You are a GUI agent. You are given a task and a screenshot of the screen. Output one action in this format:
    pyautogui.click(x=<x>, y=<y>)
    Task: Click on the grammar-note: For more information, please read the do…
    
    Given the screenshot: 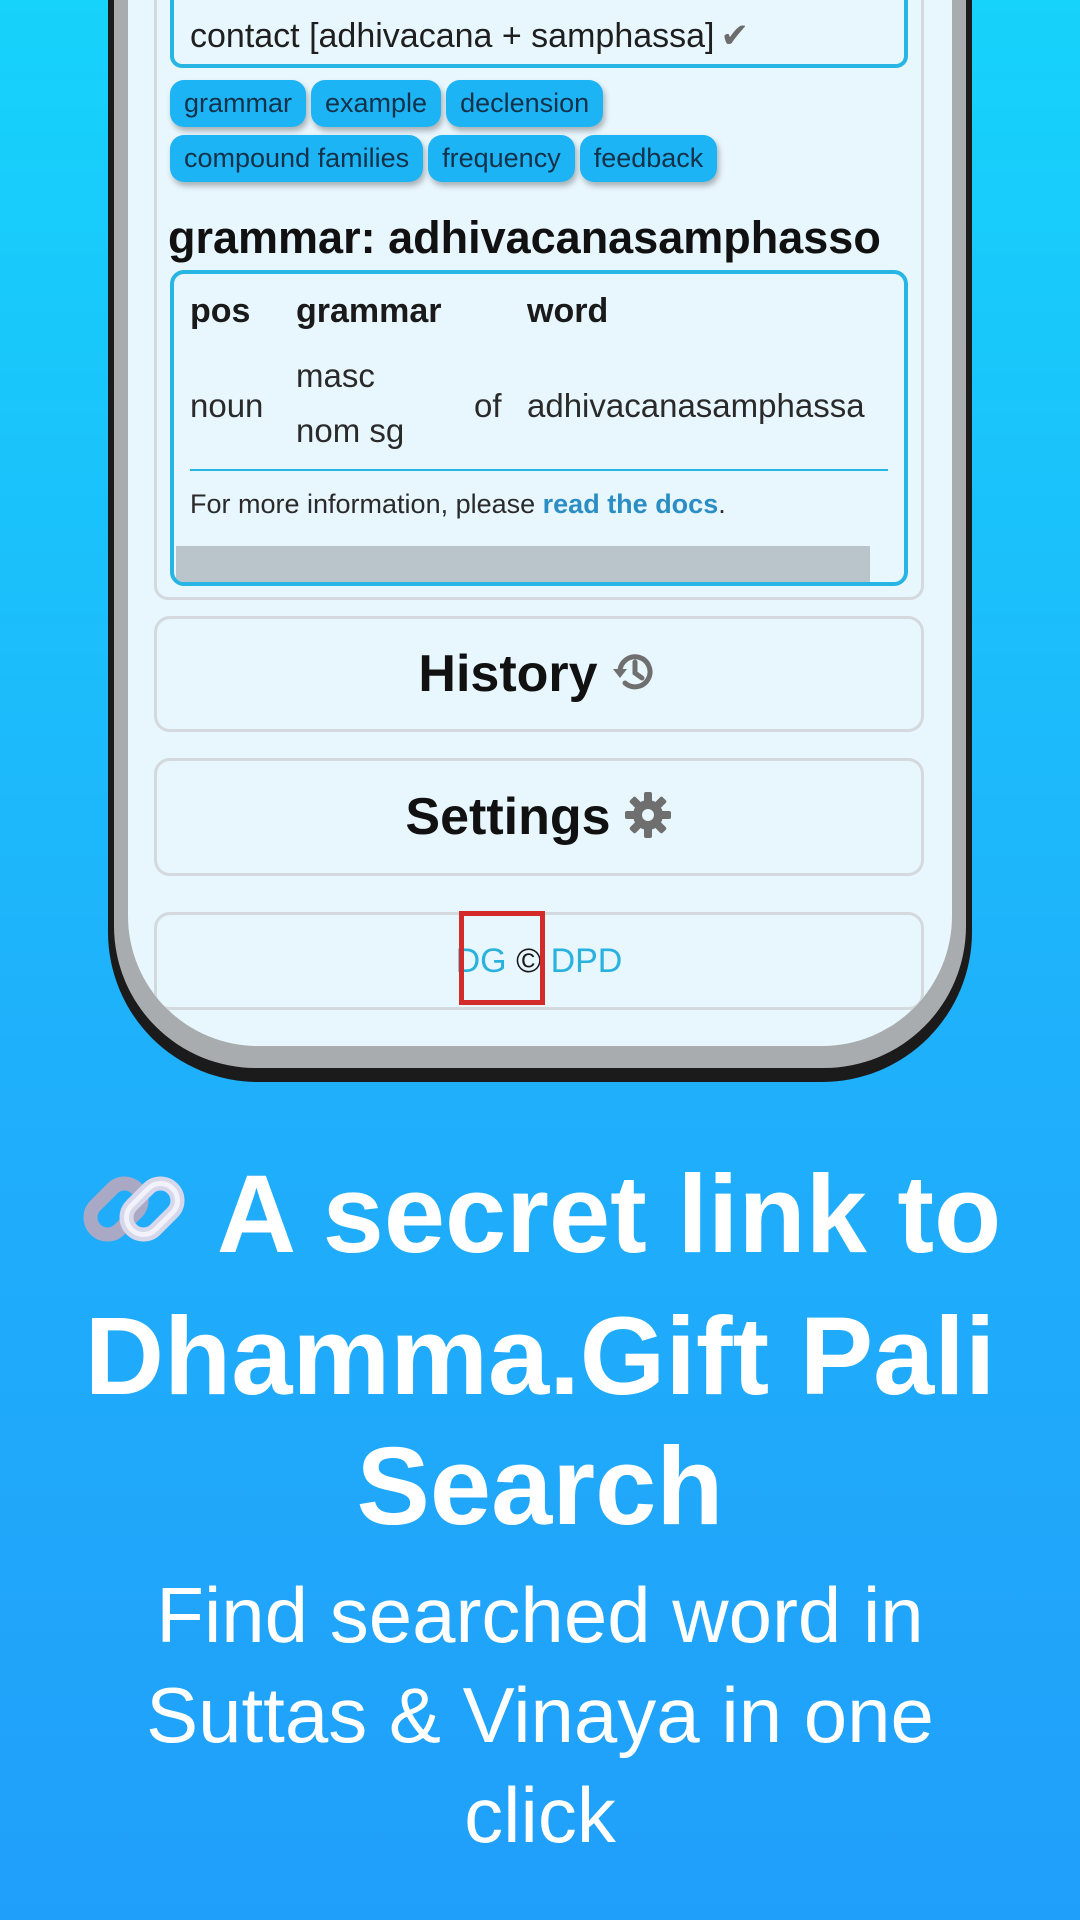 What is the action you would take?
    pyautogui.click(x=458, y=504)
    